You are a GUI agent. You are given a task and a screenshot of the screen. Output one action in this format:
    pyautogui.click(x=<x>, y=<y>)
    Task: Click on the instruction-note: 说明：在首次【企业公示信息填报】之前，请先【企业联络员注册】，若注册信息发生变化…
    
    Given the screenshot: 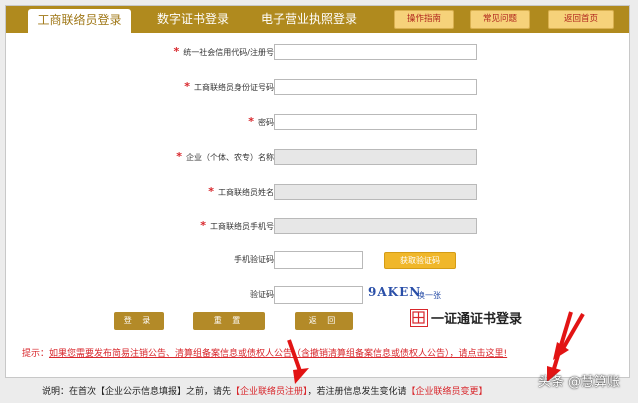 What is the action you would take?
    pyautogui.click(x=265, y=390)
    